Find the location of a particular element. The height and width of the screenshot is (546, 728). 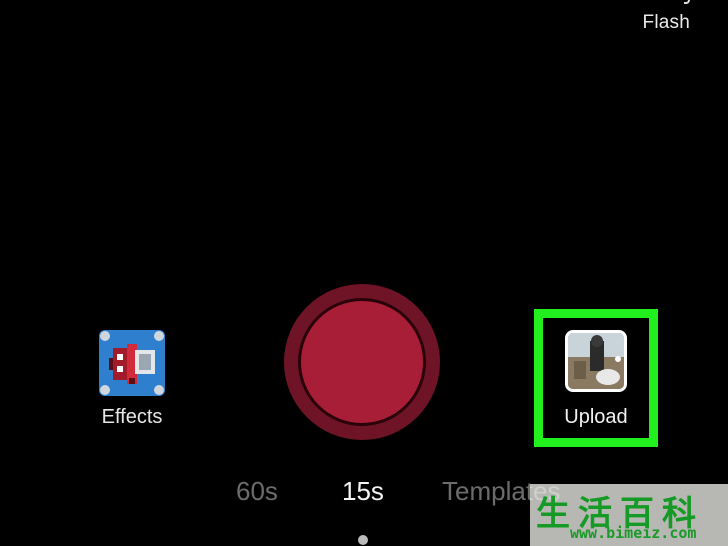

record-icon is located at coordinates (362, 362).